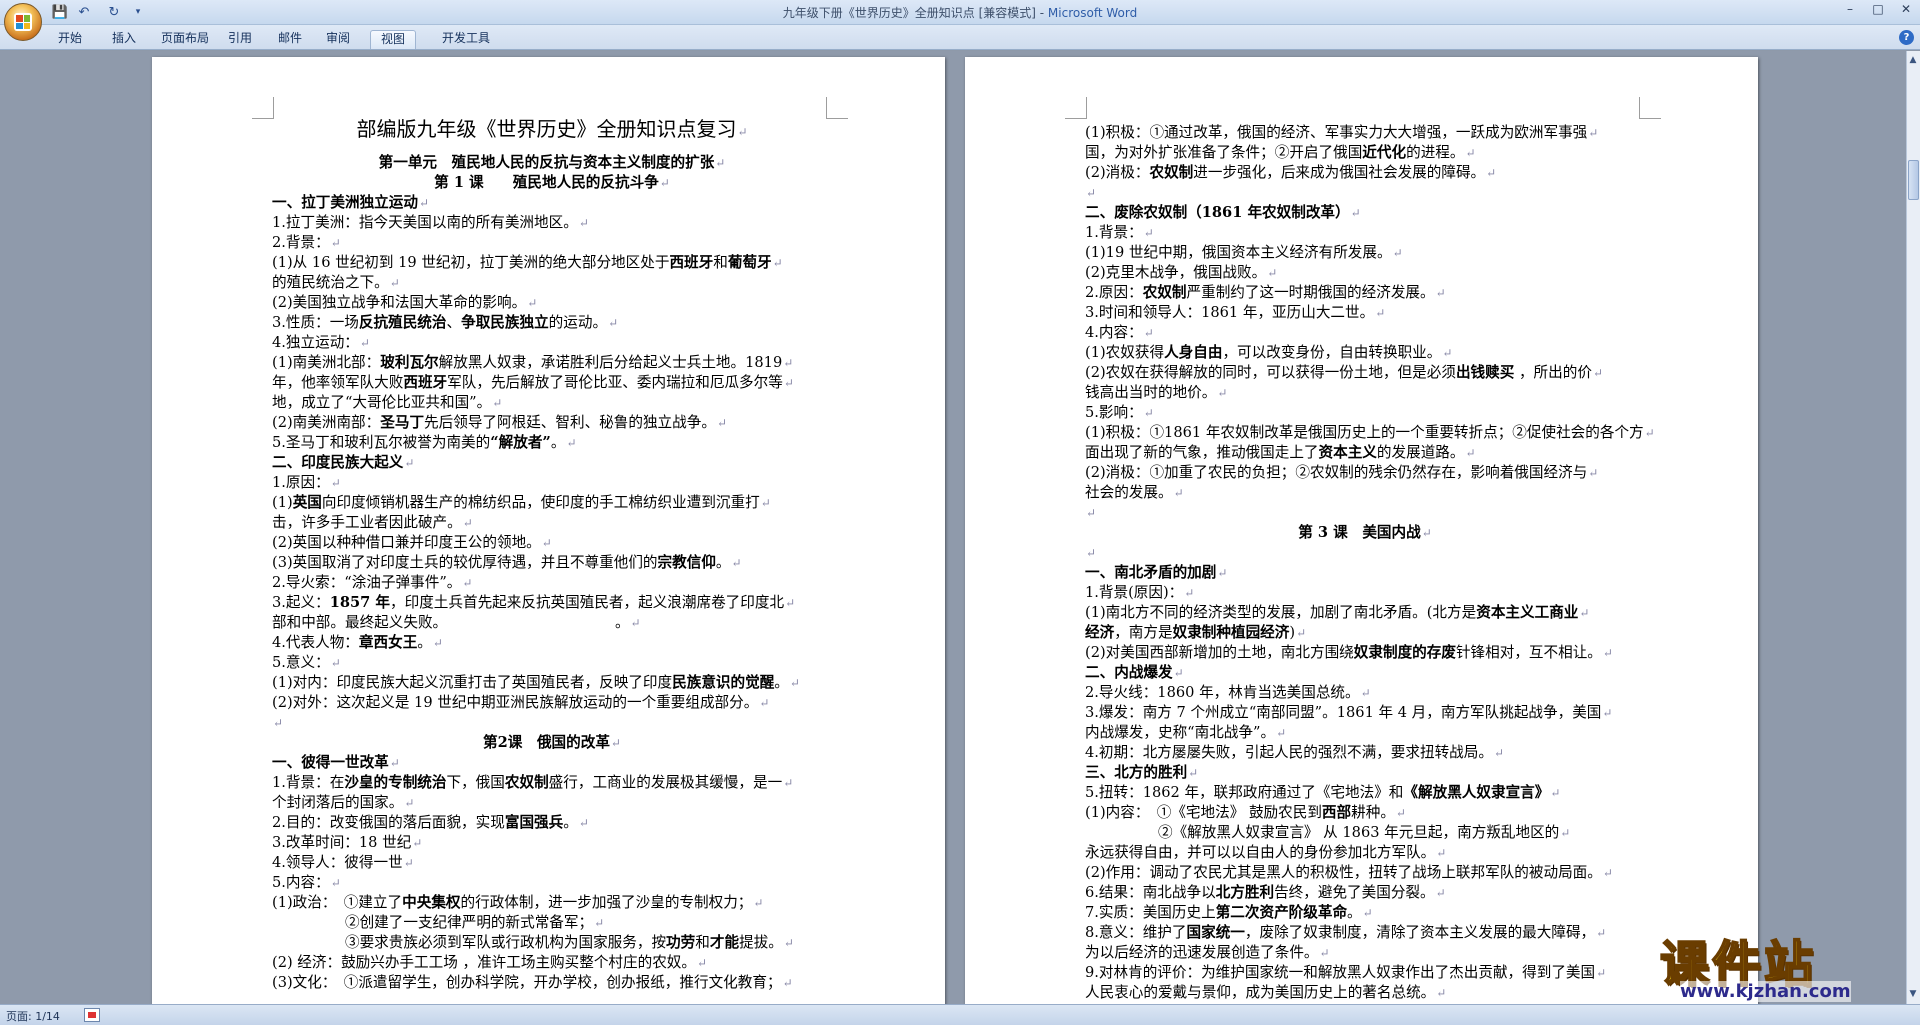  Describe the element at coordinates (552, 343) in the screenshot. I see `paragraph-line: 4.独立运动：↵` at that location.